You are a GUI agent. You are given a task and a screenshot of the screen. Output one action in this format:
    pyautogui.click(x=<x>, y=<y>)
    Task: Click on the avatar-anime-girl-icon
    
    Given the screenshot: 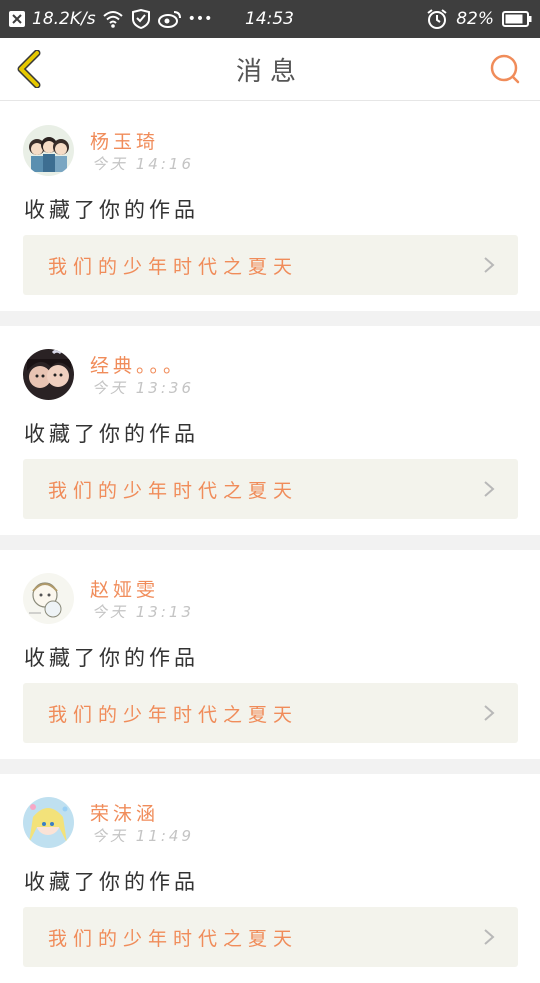 What is the action you would take?
    pyautogui.click(x=48, y=822)
    